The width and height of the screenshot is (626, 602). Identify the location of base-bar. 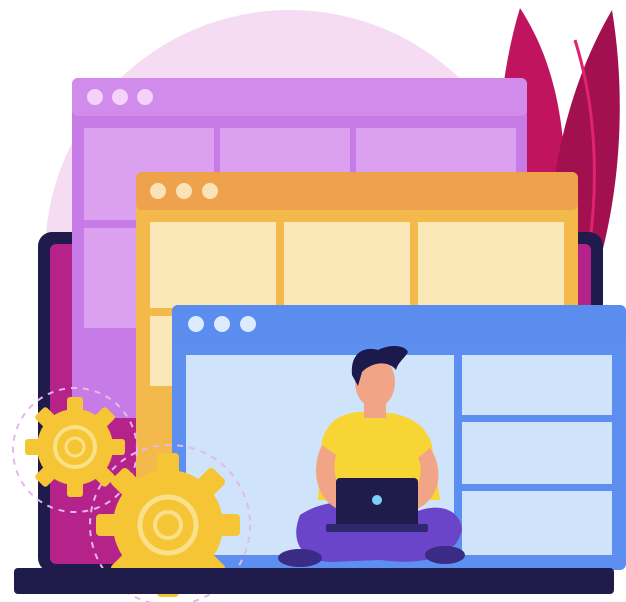
(314, 581).